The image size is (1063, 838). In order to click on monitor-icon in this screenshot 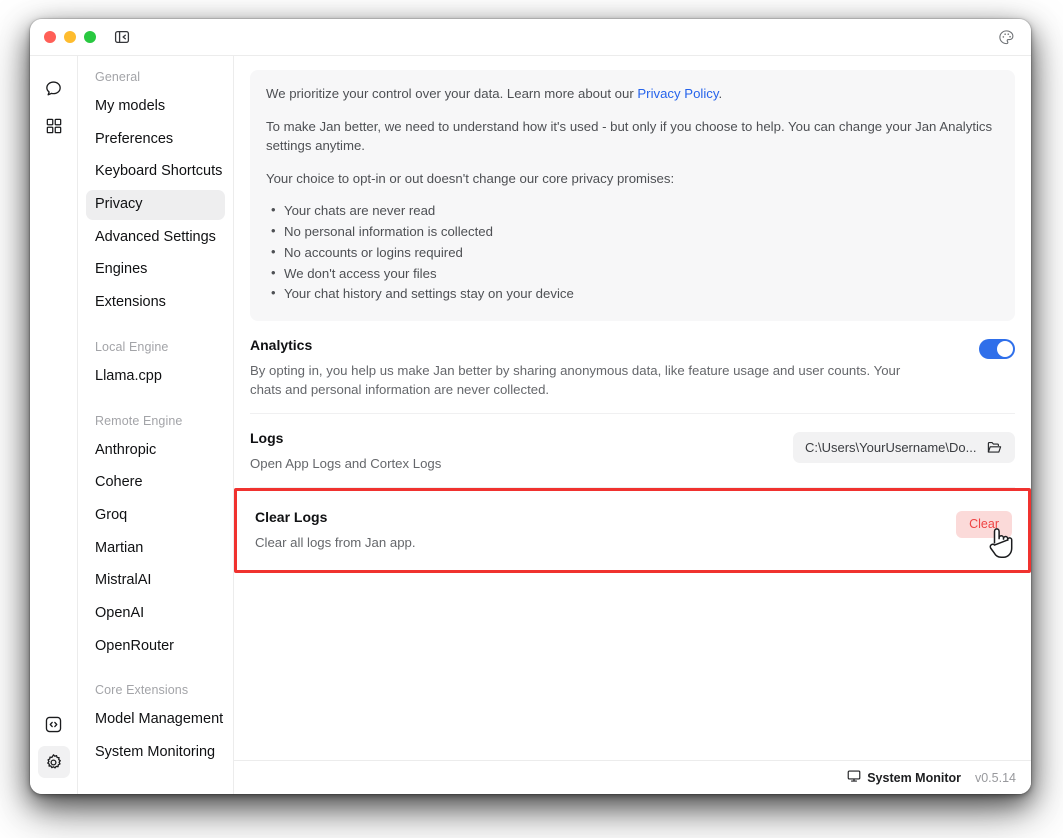, I will do `click(854, 777)`.